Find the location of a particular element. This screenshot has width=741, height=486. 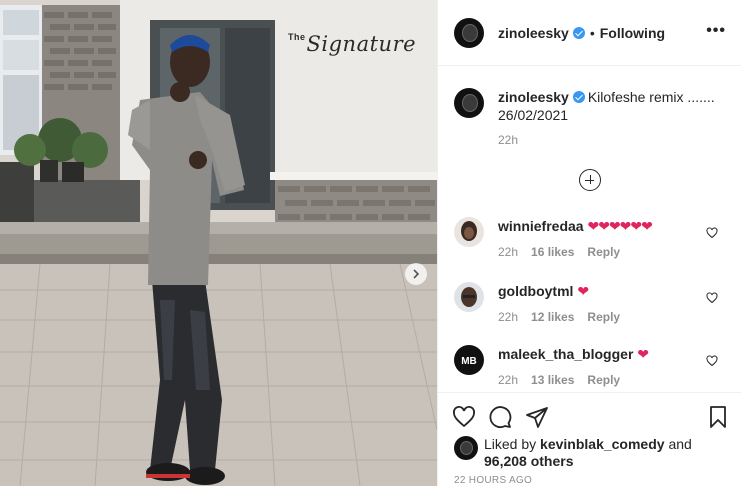

comment-meta: 22h 13 likes Reply is located at coordinates (559, 380).